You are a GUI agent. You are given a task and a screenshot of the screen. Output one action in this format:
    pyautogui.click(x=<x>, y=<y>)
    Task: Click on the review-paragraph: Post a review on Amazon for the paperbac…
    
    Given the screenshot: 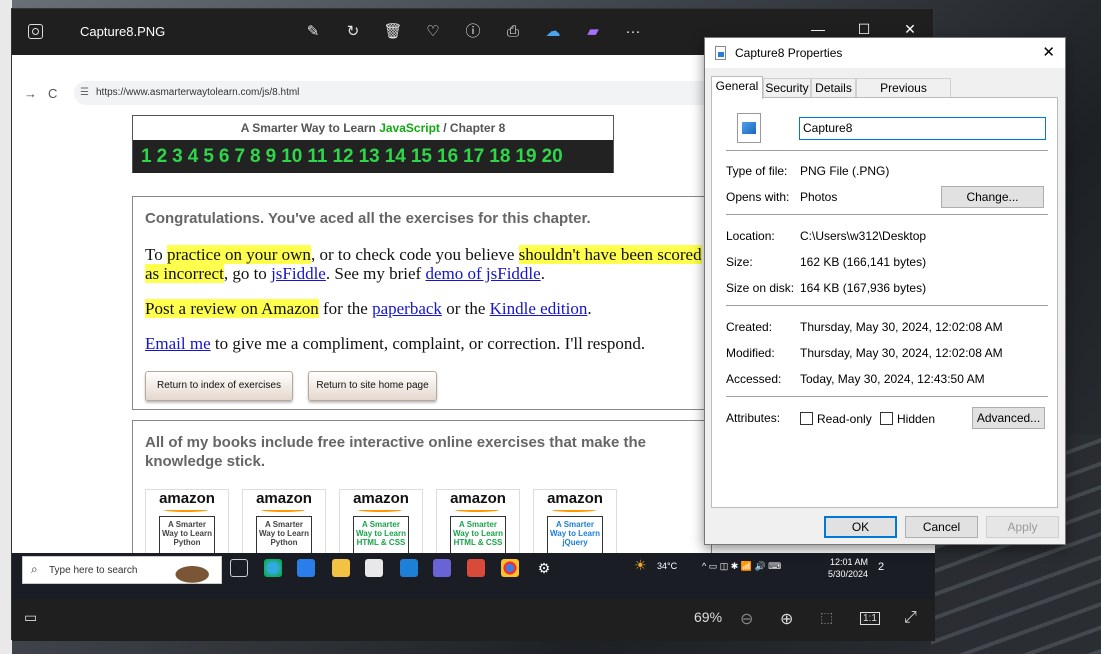 What is the action you would take?
    pyautogui.click(x=368, y=308)
    